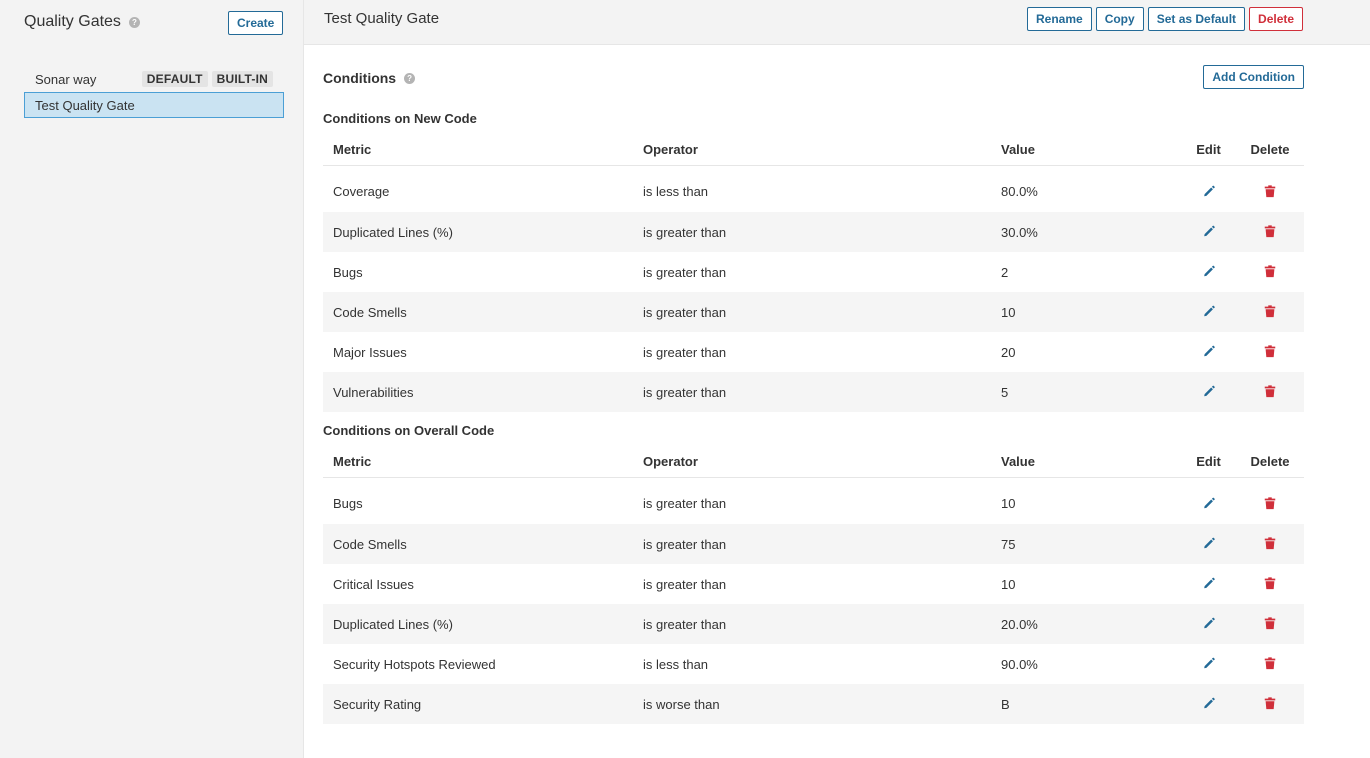 The height and width of the screenshot is (758, 1370). Describe the element at coordinates (822, 704) in the screenshot. I see `operator-cell: is worse than` at that location.